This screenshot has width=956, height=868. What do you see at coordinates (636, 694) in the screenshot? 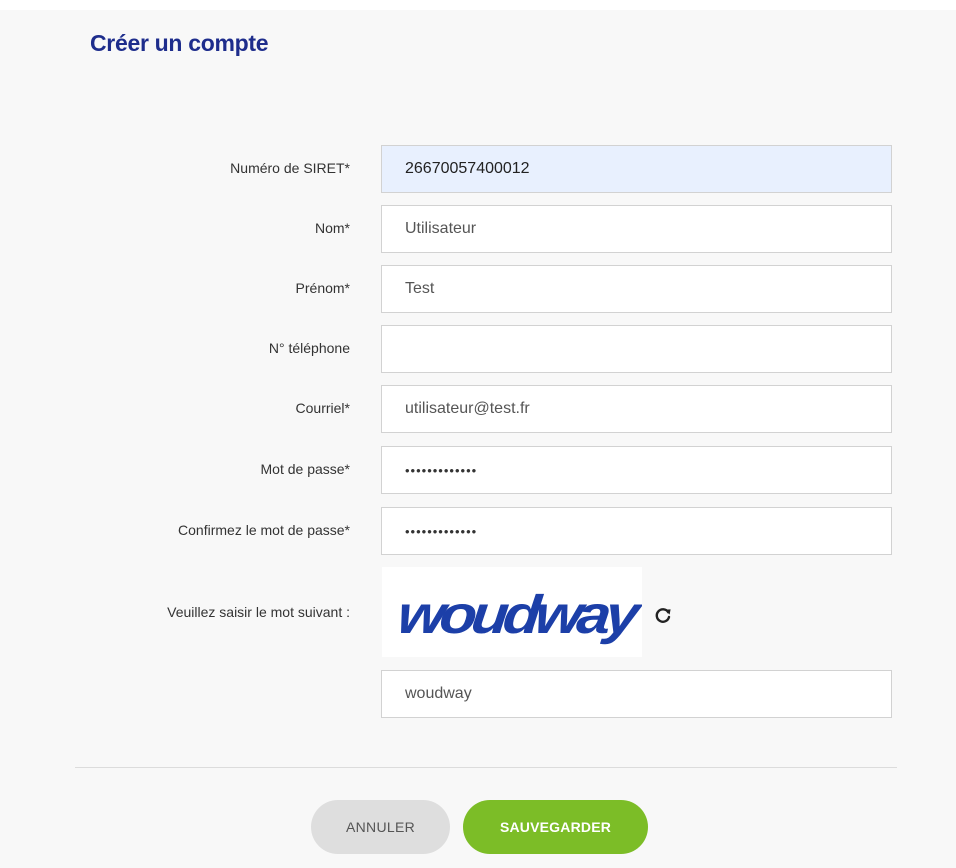
I see `captcha-input` at bounding box center [636, 694].